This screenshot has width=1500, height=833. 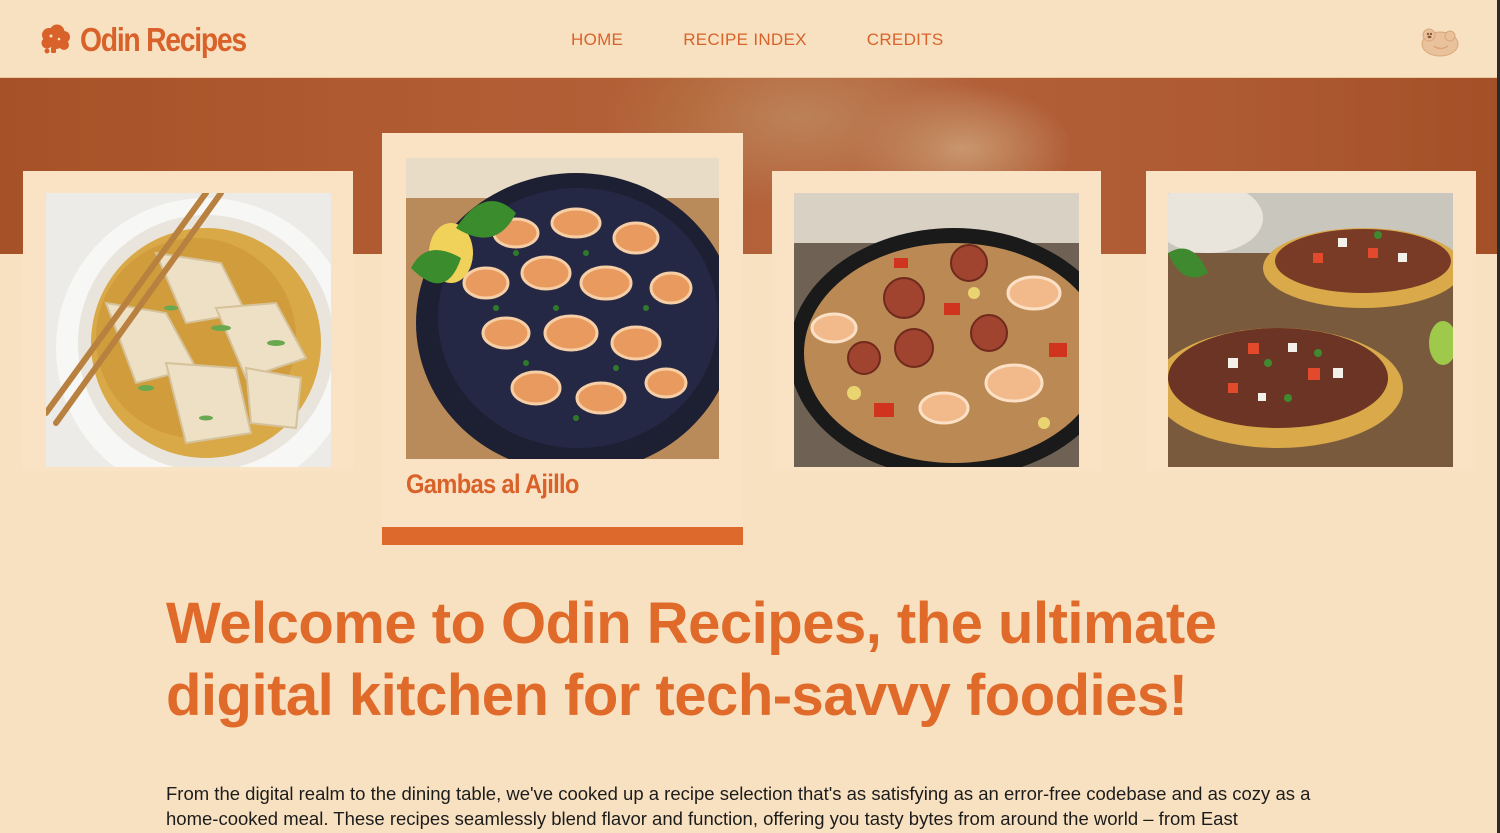 What do you see at coordinates (55, 39) in the screenshot?
I see `cloud-logo-icon` at bounding box center [55, 39].